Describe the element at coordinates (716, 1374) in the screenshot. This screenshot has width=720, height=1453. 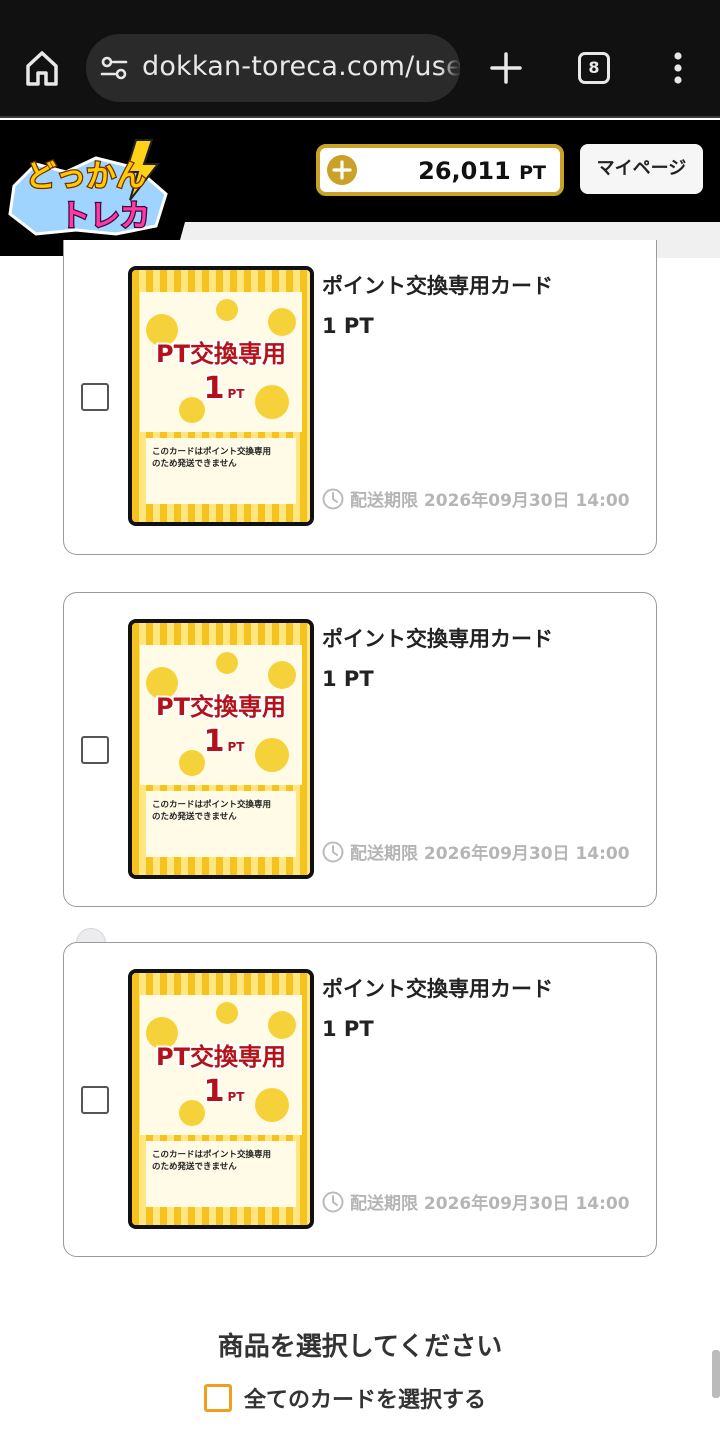
I see `scrollbar-thumb` at that location.